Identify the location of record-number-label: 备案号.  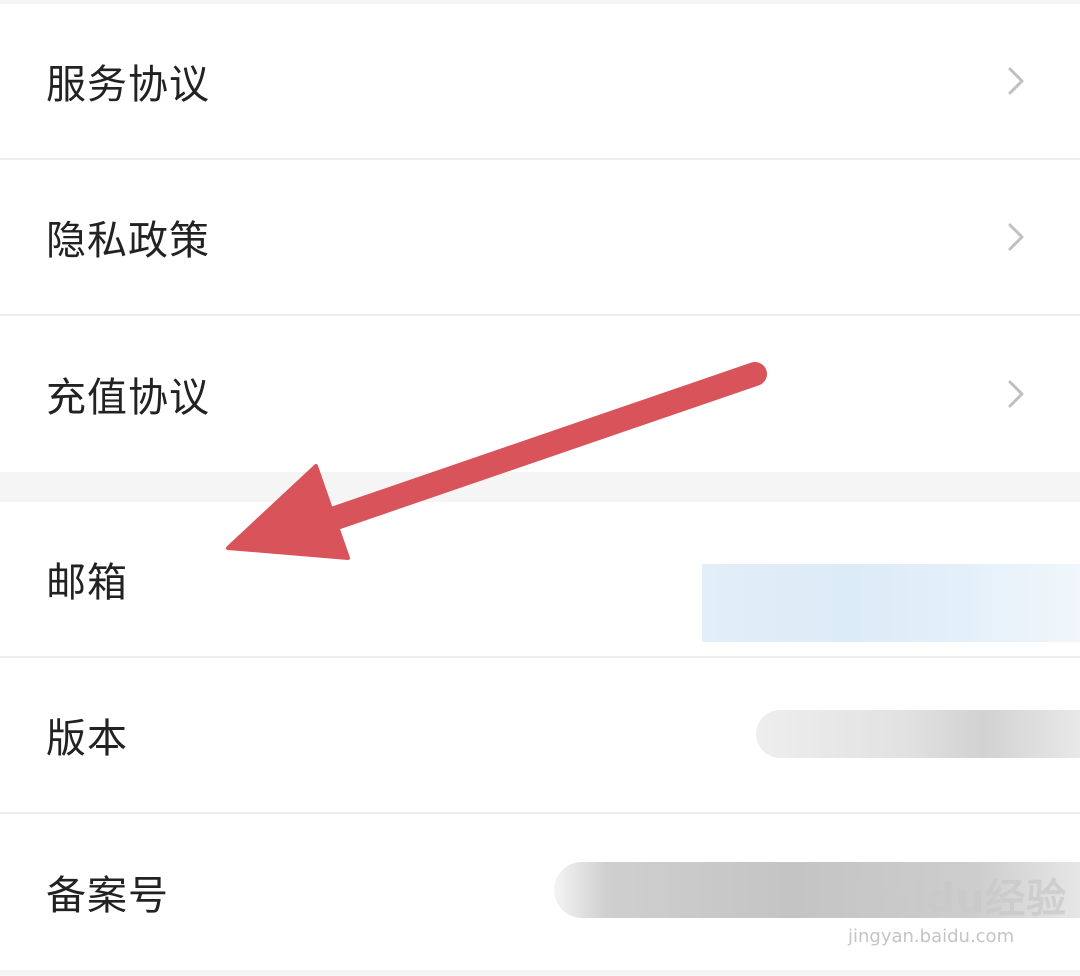
(107, 896).